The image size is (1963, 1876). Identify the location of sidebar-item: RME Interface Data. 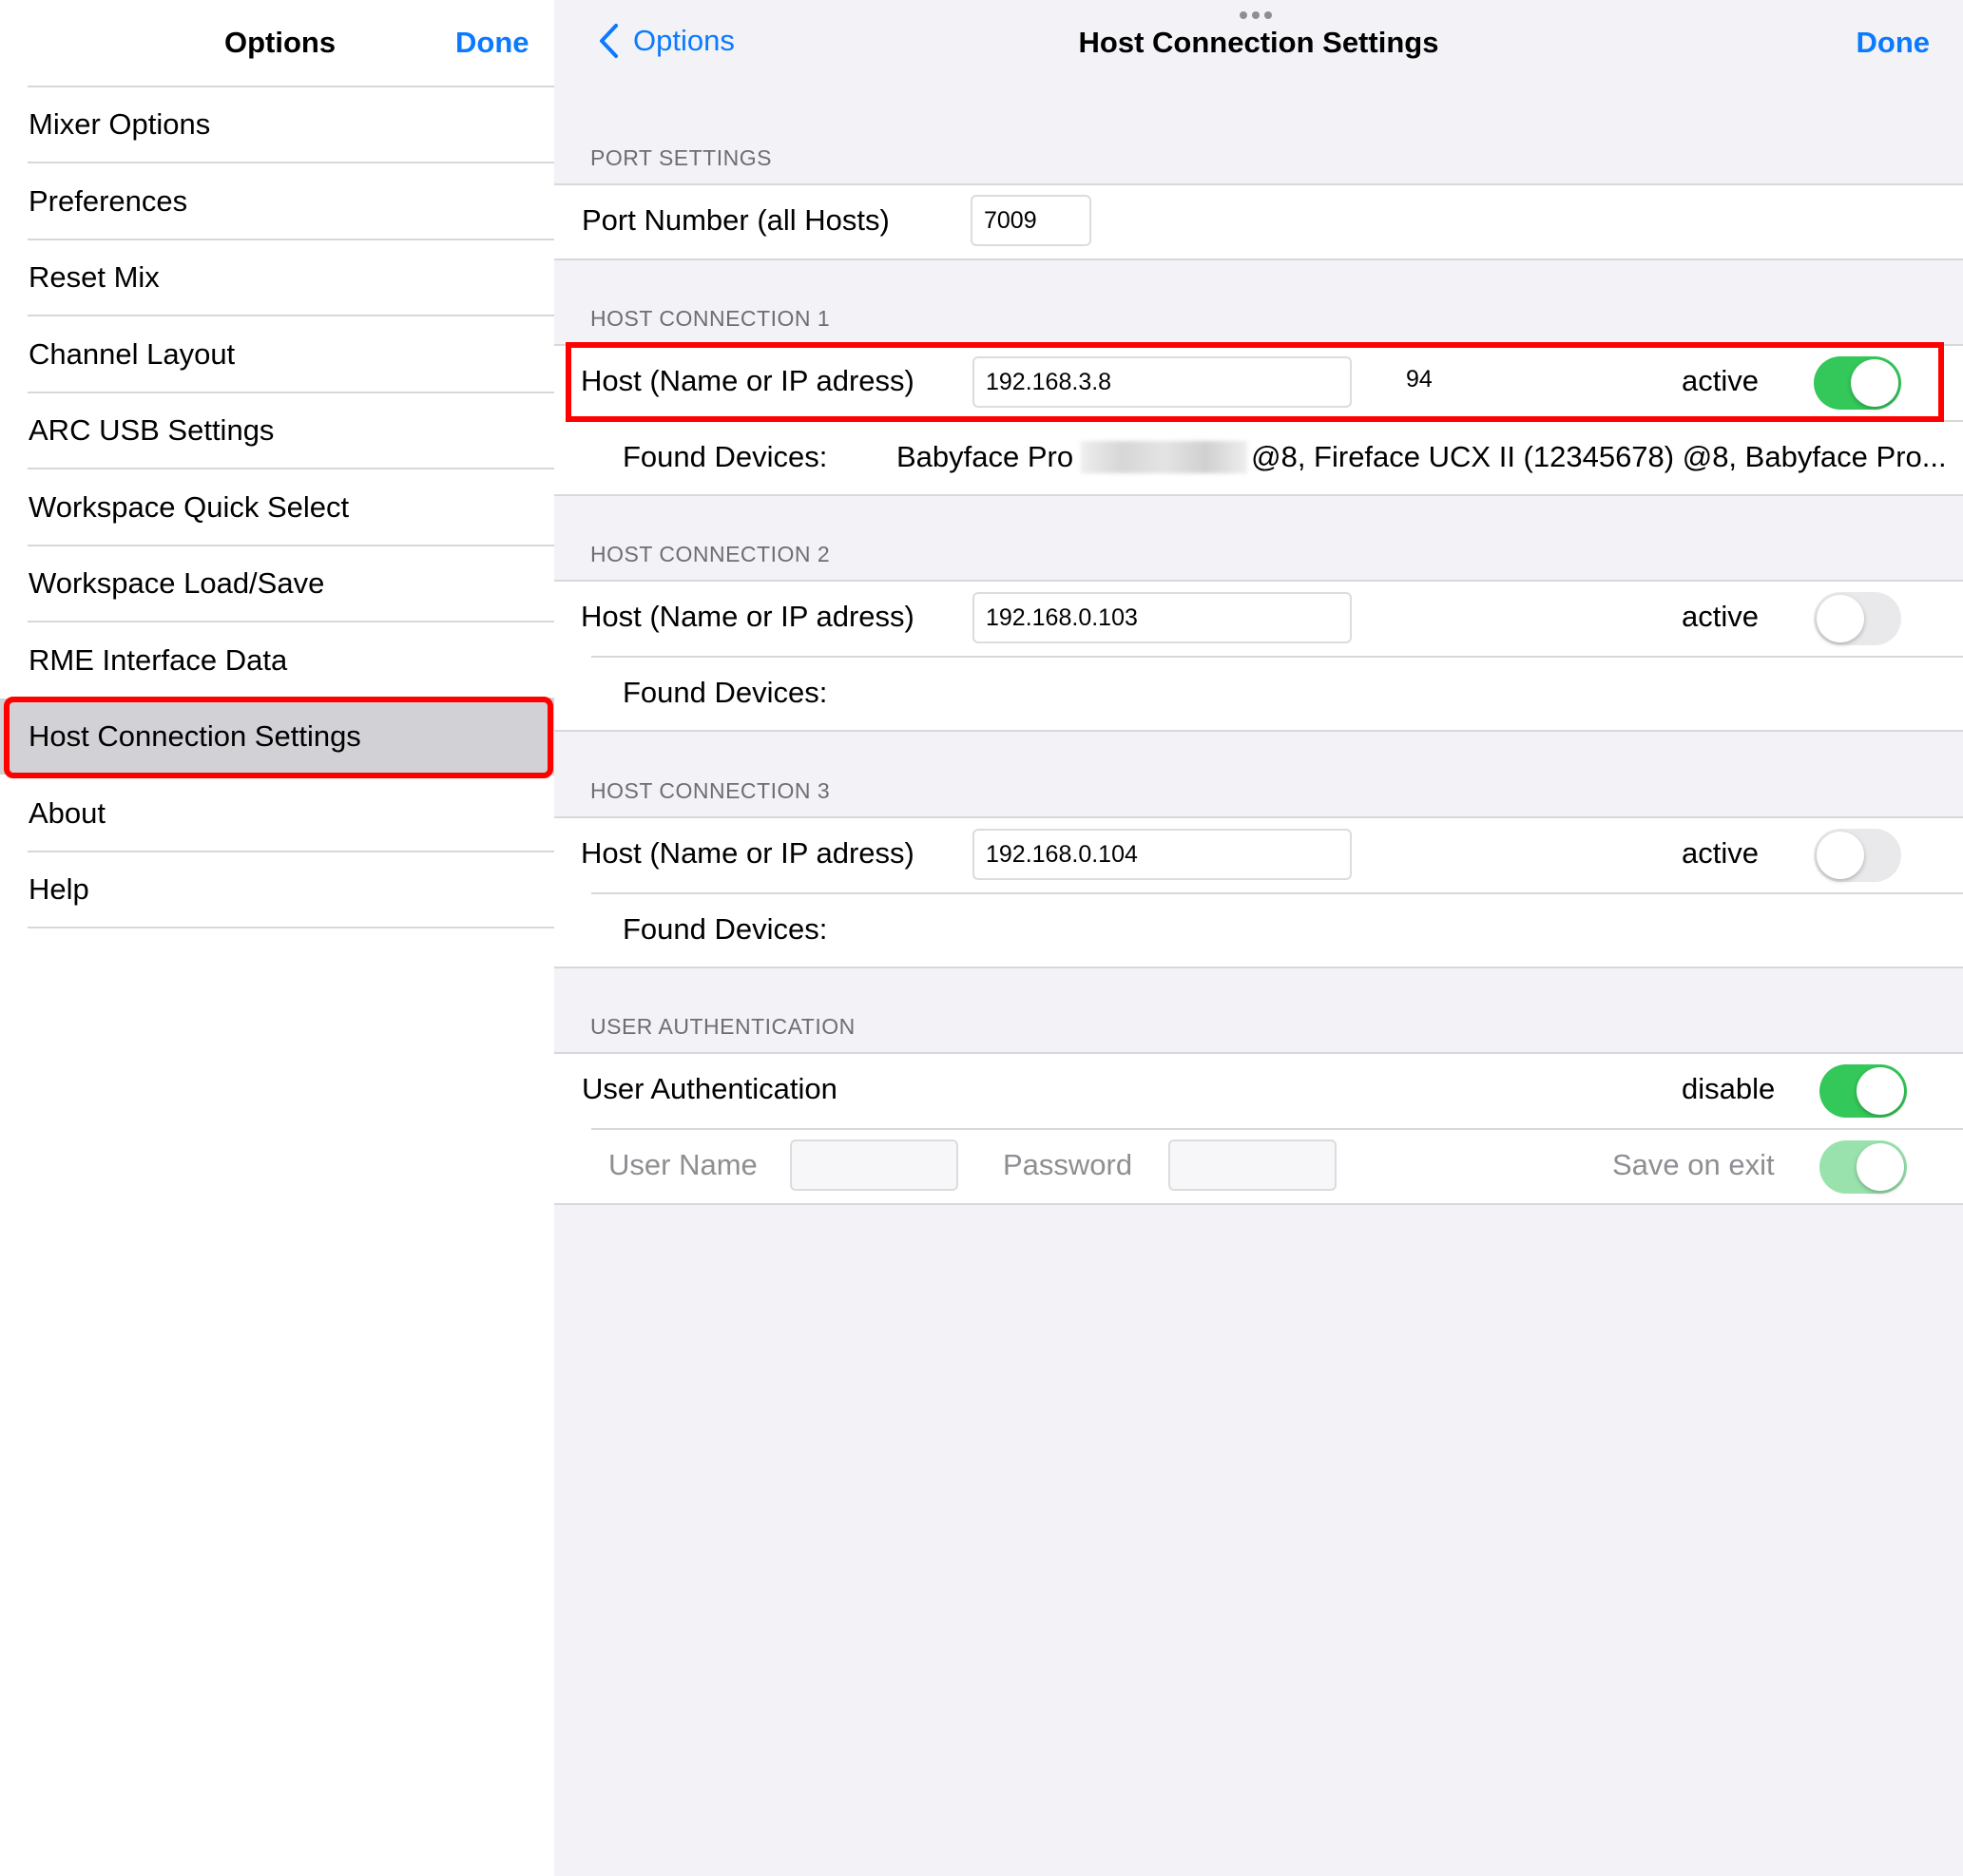
(277, 660).